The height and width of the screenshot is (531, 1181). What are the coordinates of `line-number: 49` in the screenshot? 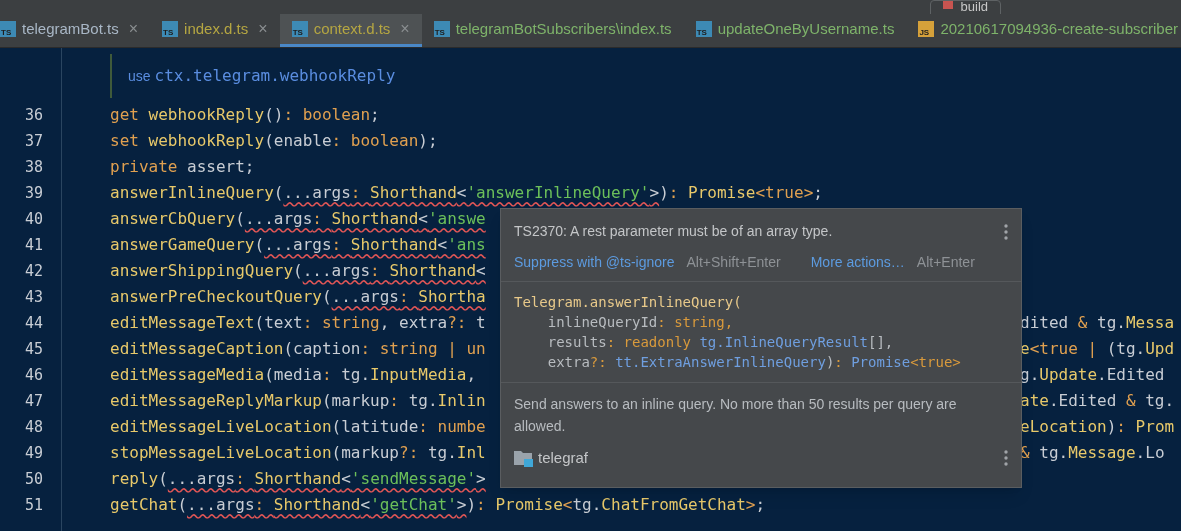 It's located at (33, 453).